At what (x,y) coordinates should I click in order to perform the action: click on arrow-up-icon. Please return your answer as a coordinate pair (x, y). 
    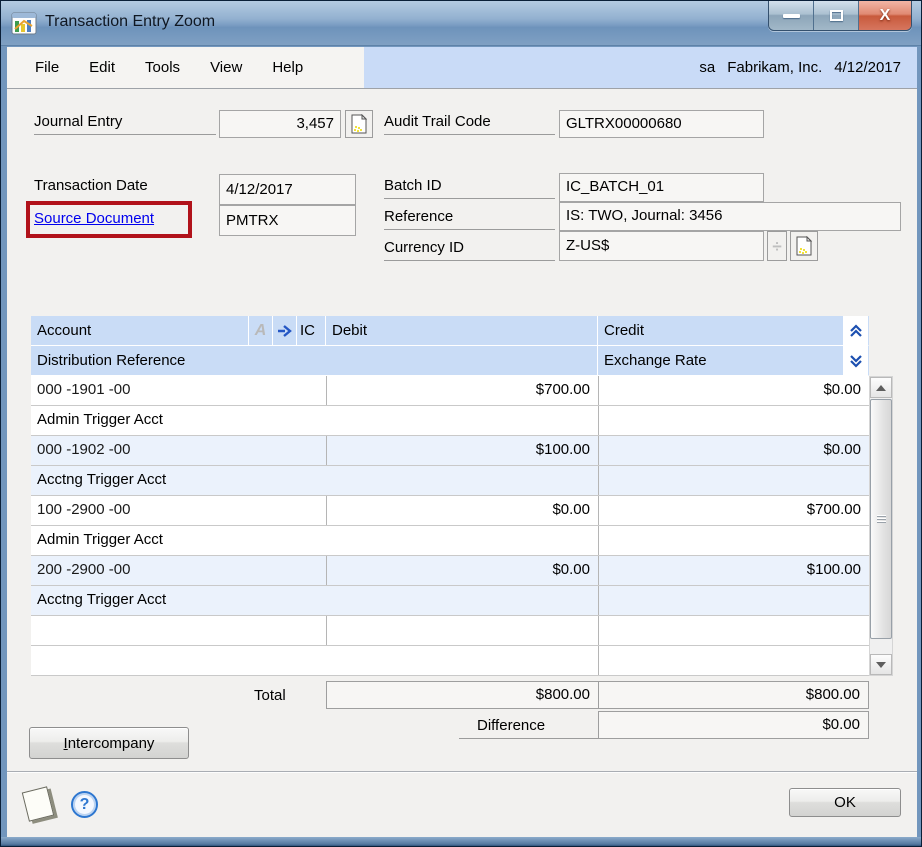
    Looking at the image, I should click on (881, 387).